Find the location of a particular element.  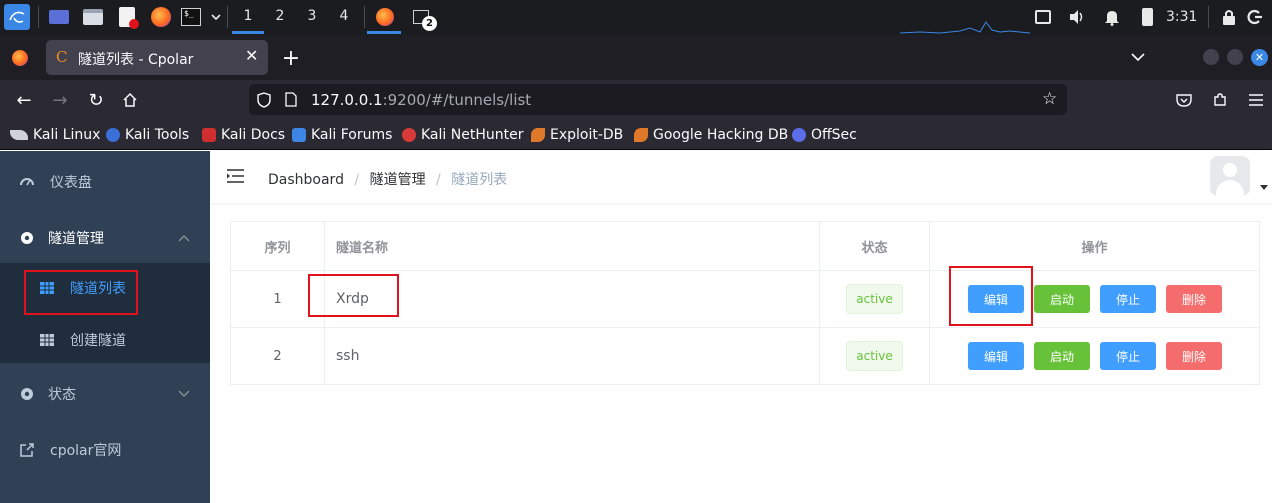

url-path: :9200/#/tunnels/list is located at coordinates (457, 100).